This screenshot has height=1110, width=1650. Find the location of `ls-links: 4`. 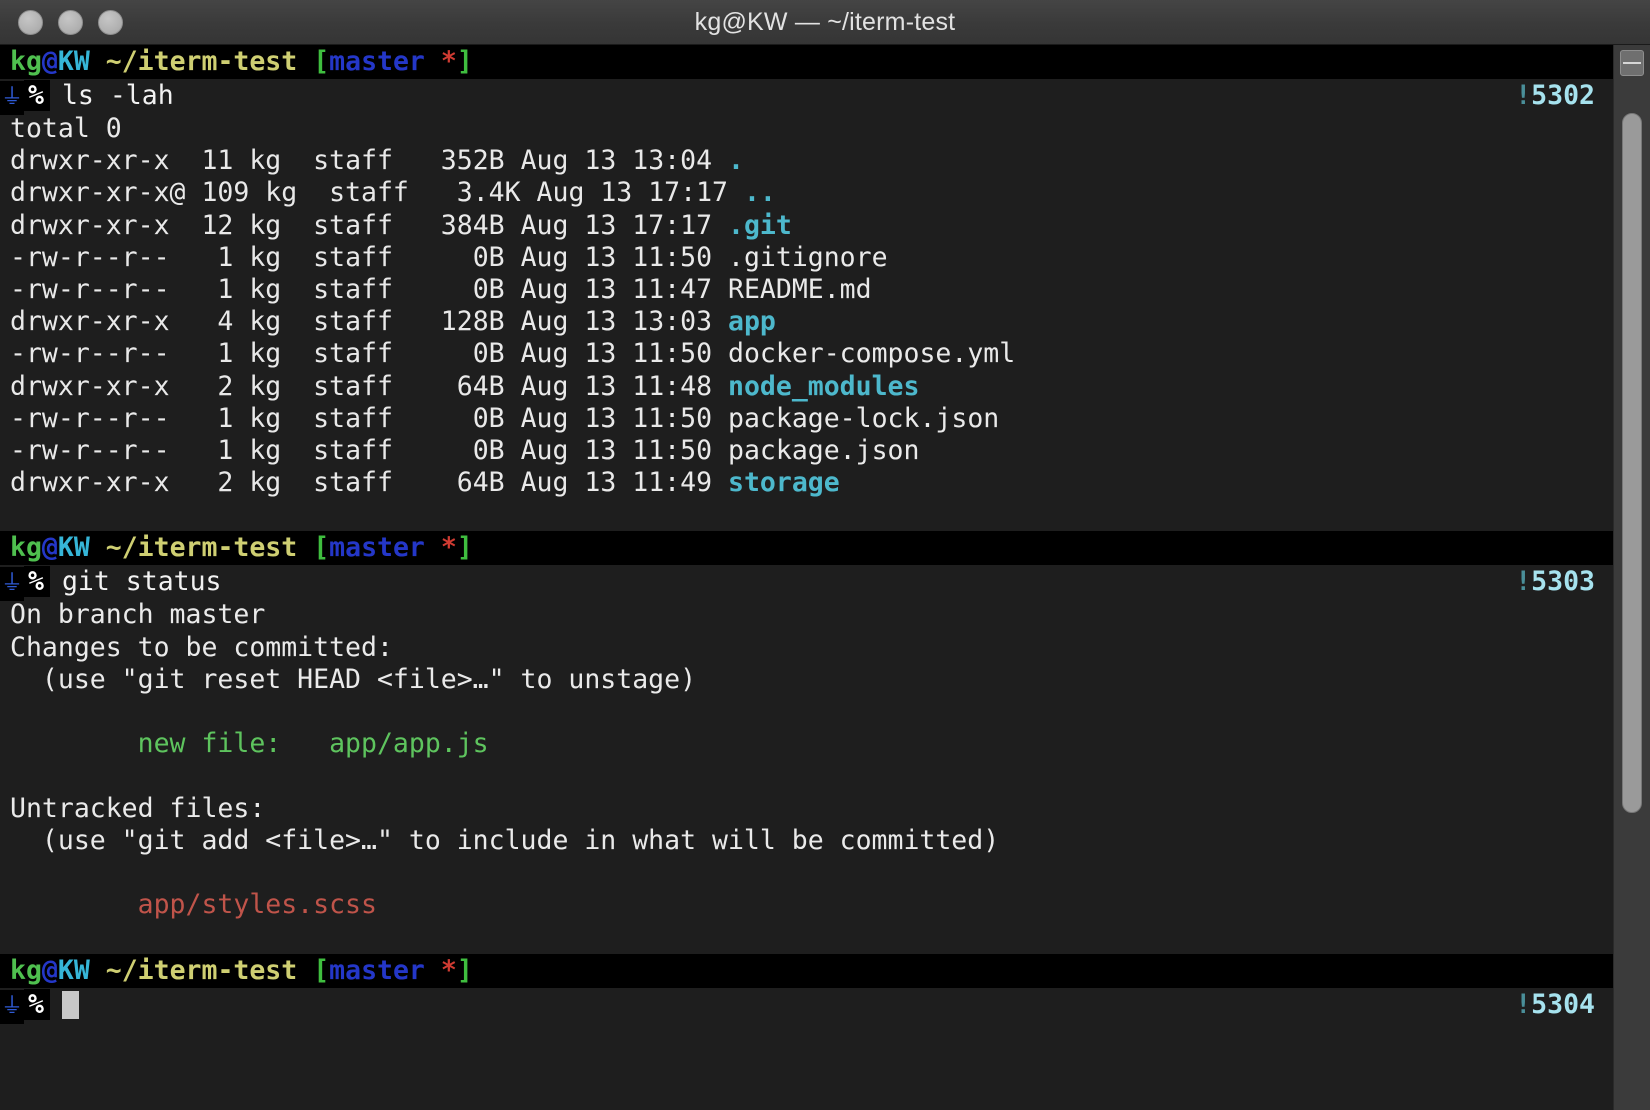

ls-links: 4 is located at coordinates (201, 322).